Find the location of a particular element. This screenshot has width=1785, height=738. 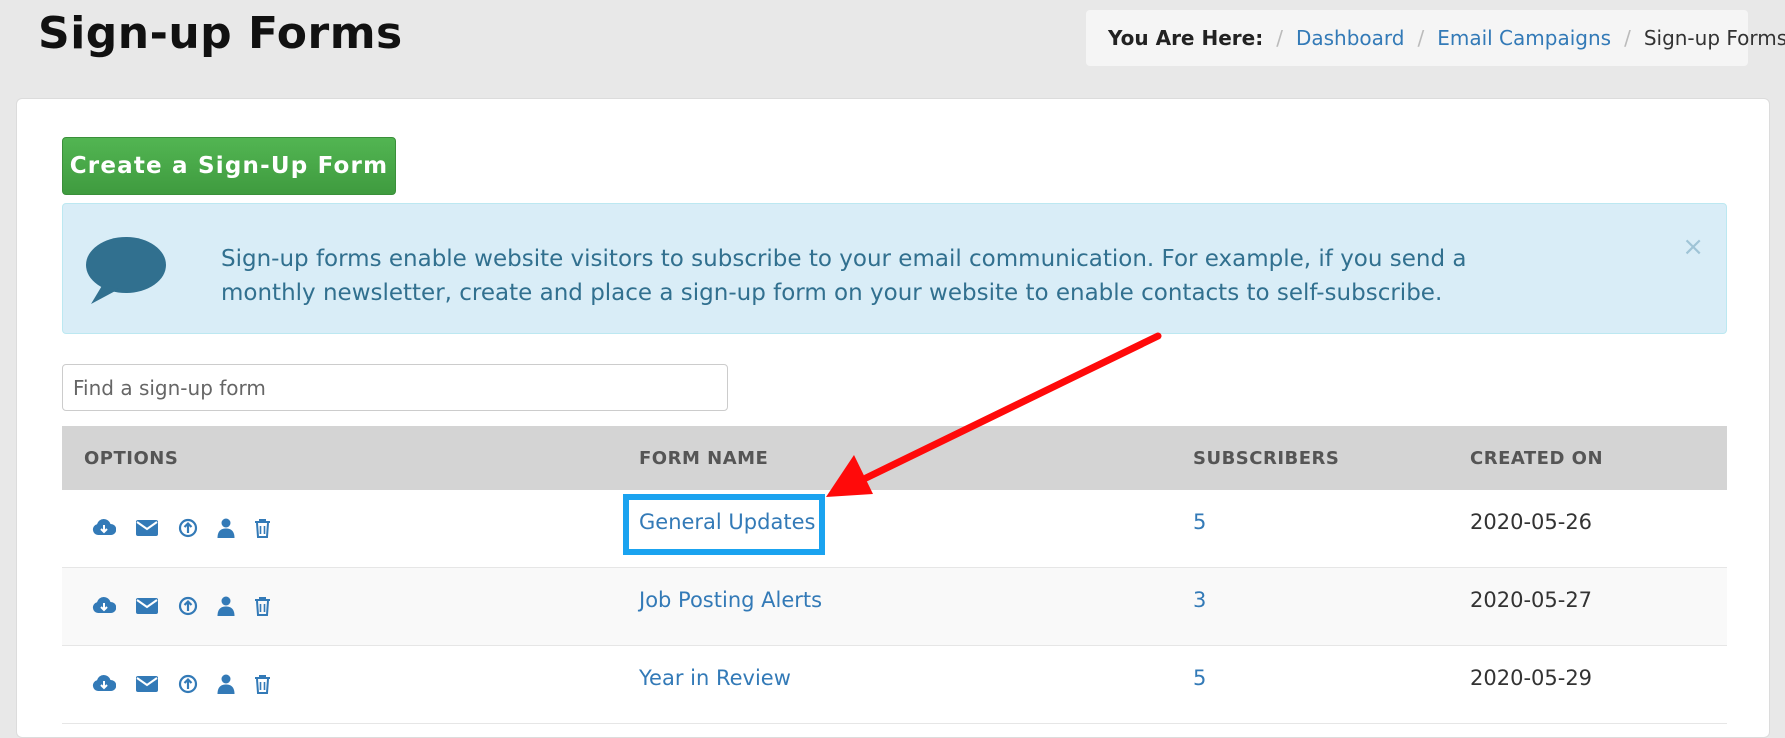

form-name-link: Year in Review is located at coordinates (715, 678).